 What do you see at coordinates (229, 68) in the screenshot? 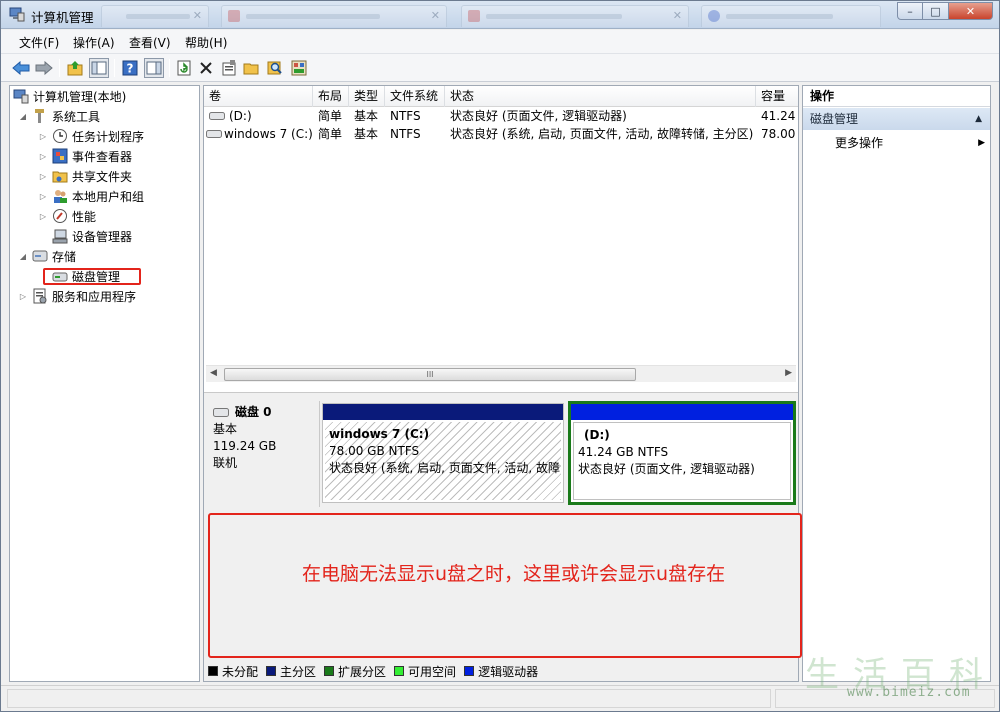
I see `properties-icon` at bounding box center [229, 68].